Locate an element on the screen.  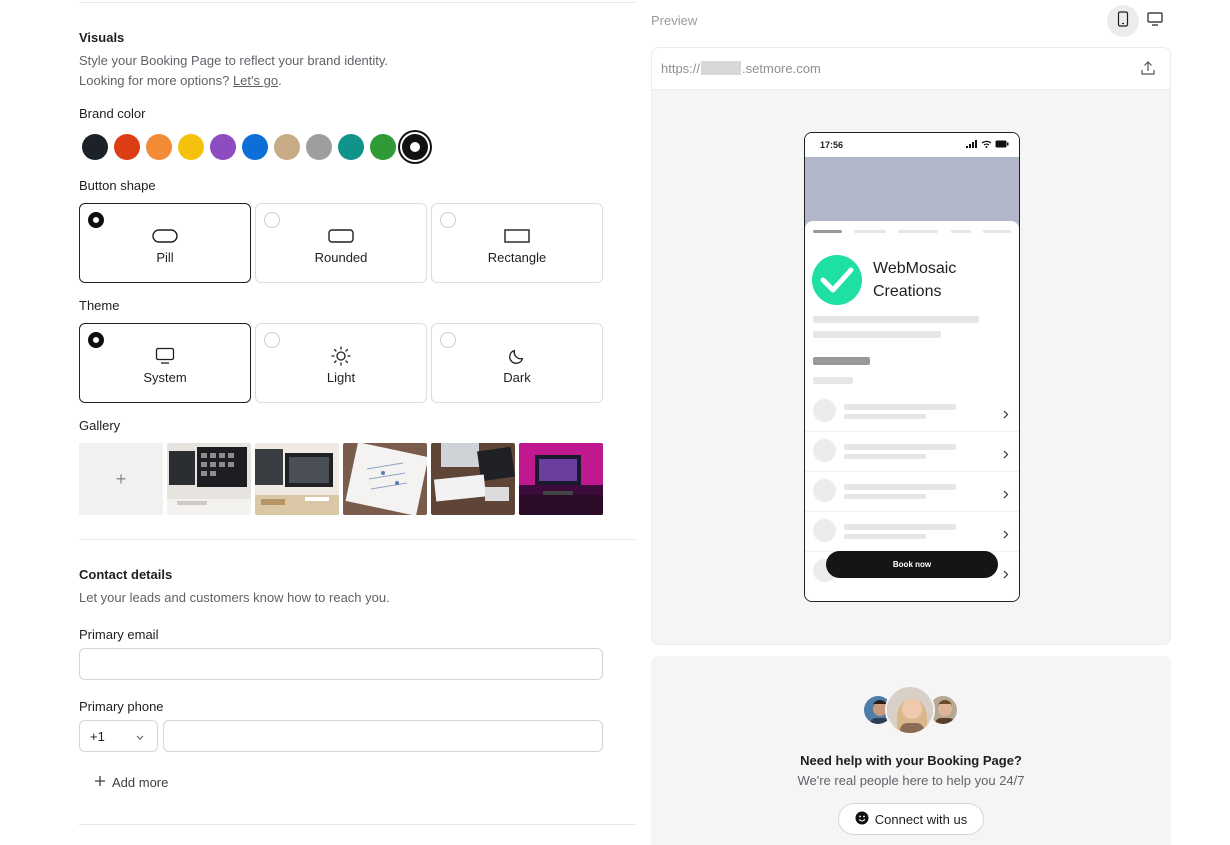
gallery-add-button: + is located at coordinates (121, 479).